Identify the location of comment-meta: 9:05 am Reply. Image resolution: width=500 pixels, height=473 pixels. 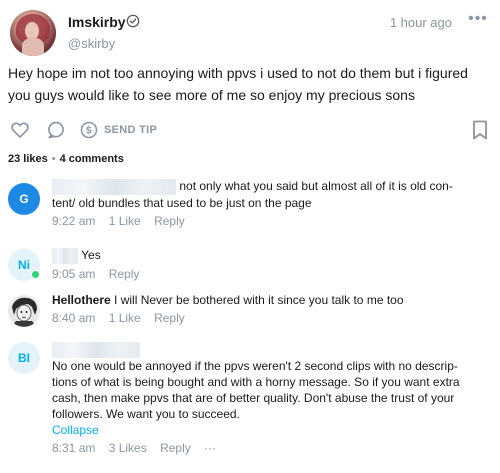
(272, 274).